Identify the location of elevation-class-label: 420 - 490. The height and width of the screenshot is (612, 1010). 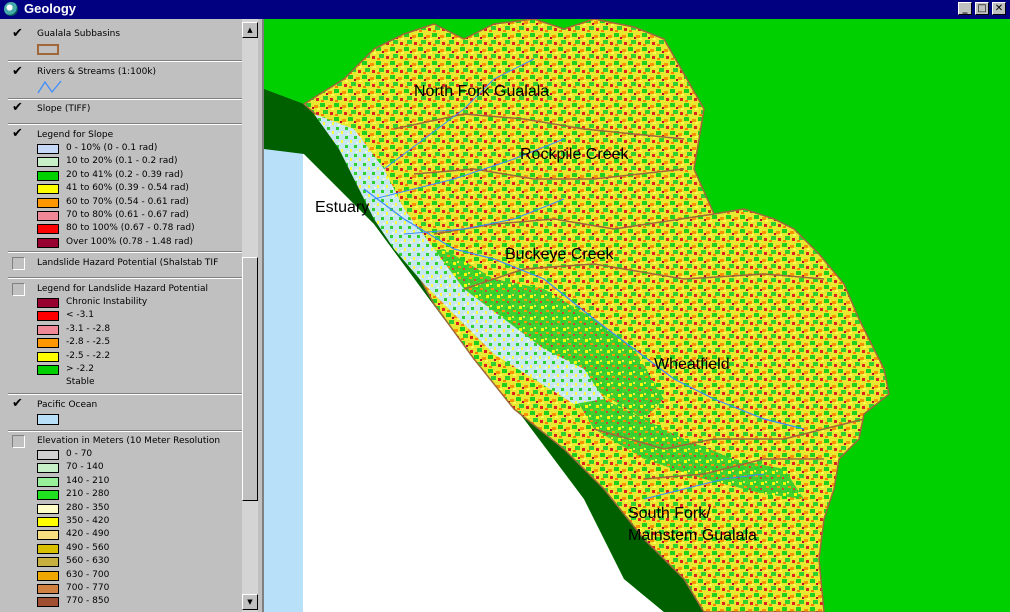
(88, 534).